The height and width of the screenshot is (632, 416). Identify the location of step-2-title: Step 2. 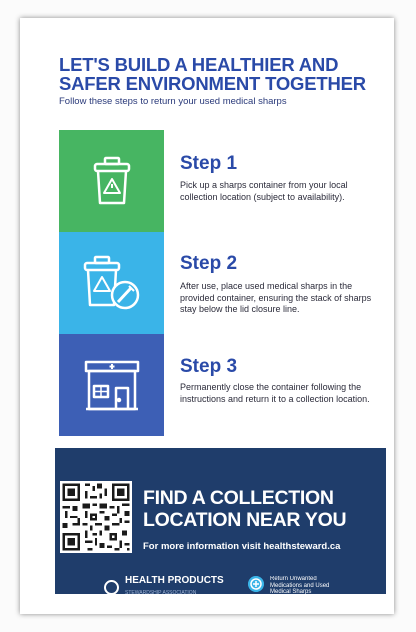
(209, 263).